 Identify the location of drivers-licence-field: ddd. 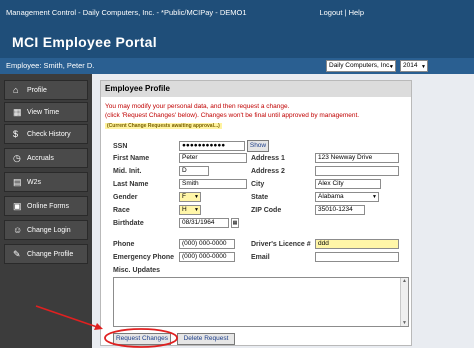
(357, 244).